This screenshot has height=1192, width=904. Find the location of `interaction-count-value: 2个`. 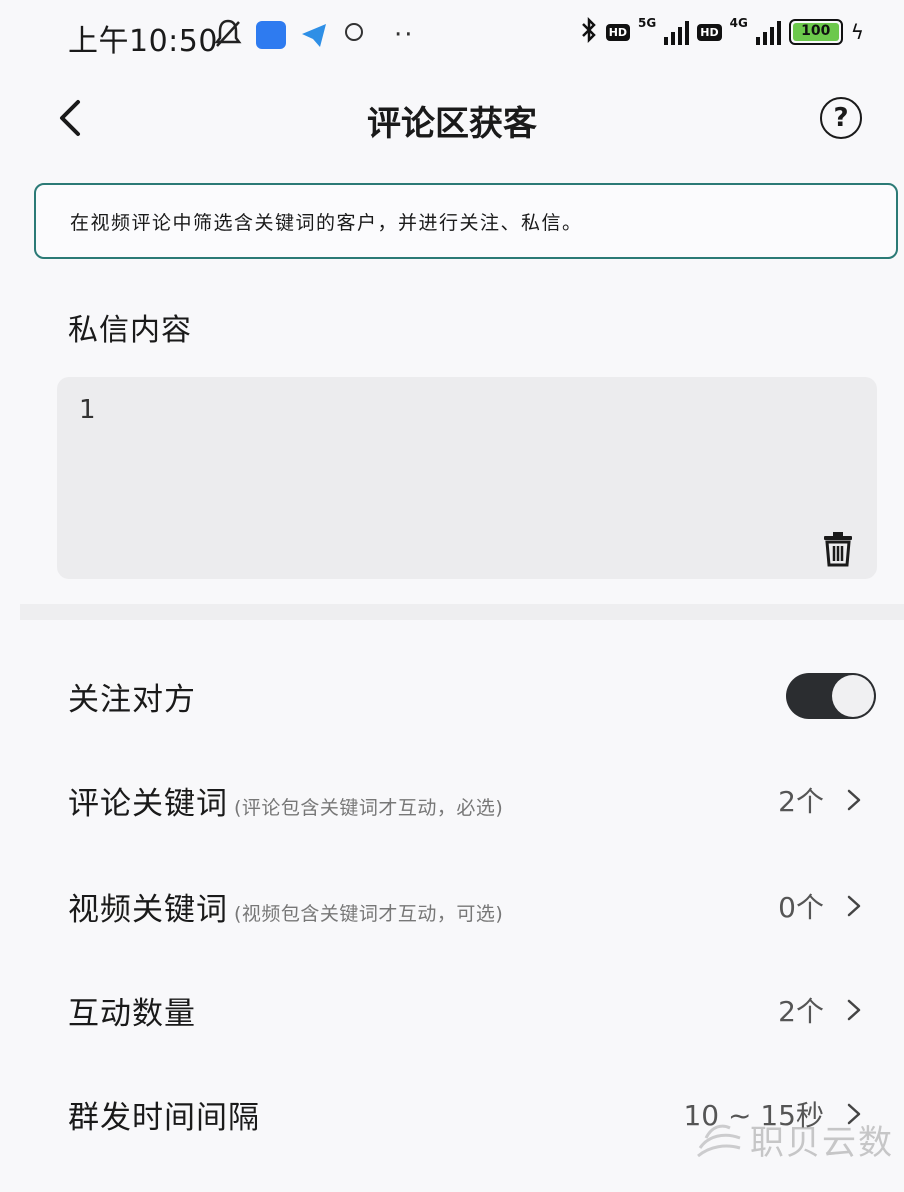

interaction-count-value: 2个 is located at coordinates (801, 1011).